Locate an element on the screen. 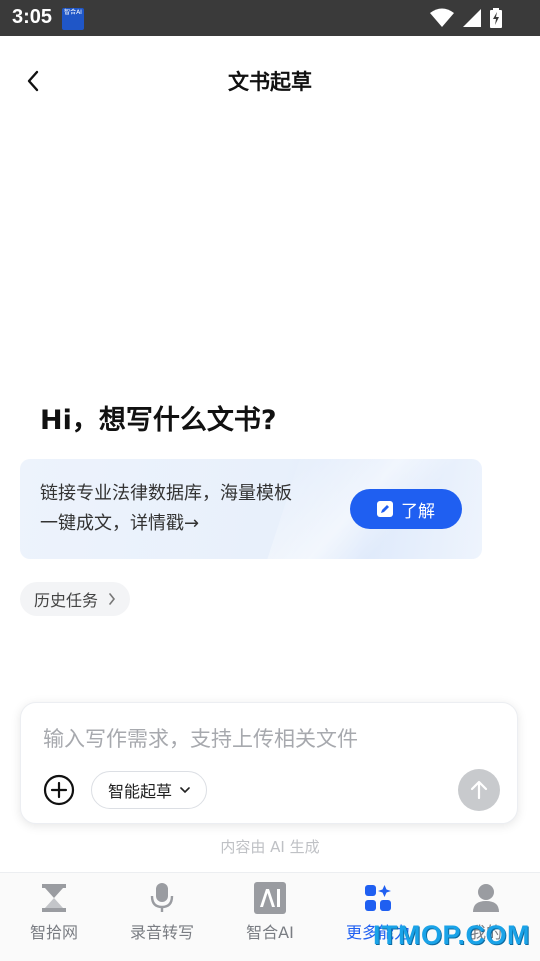  page-title: 文书起草 is located at coordinates (270, 82).